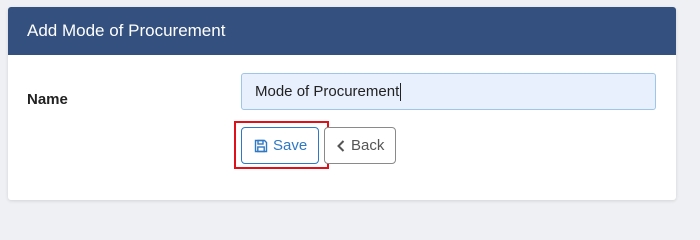 Image resolution: width=700 pixels, height=240 pixels. I want to click on back-button-label: Back, so click(368, 145).